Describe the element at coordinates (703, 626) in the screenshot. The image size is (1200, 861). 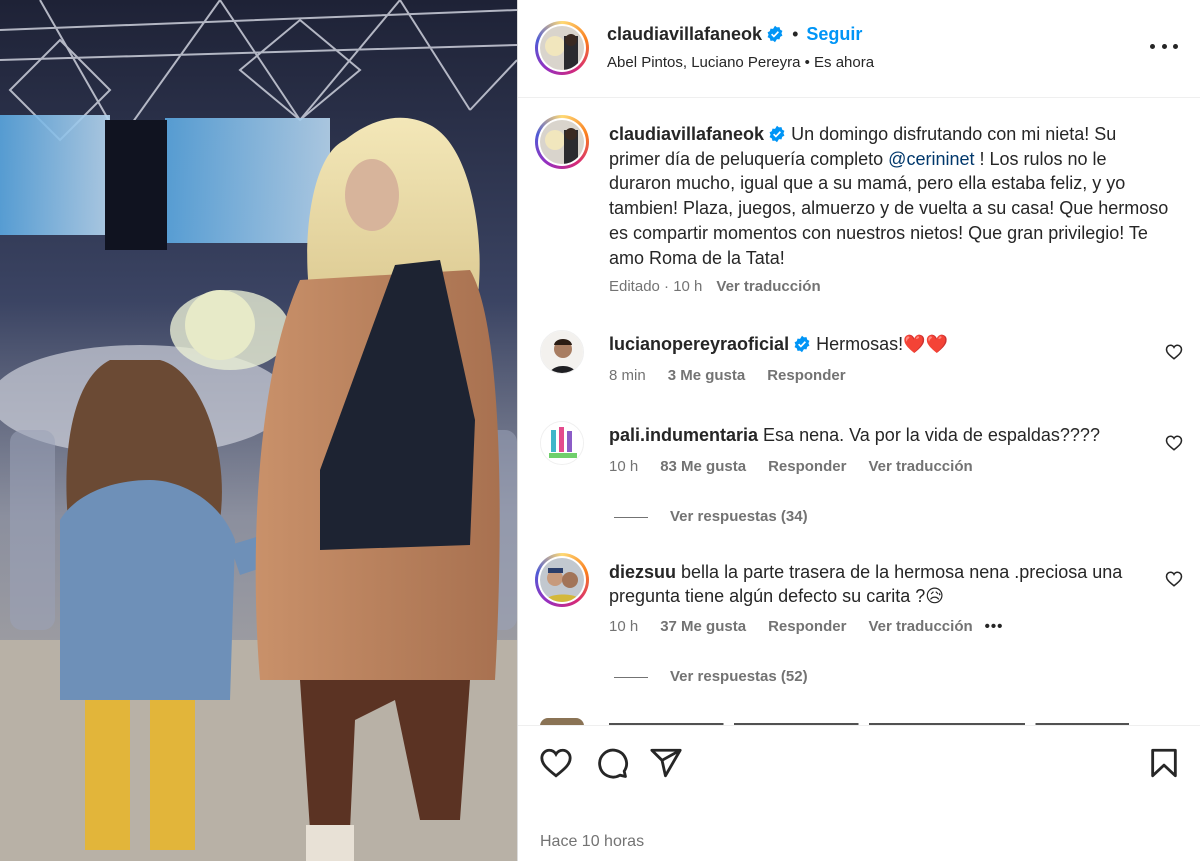
I see `comment-likes-count: 37 Me gusta` at that location.